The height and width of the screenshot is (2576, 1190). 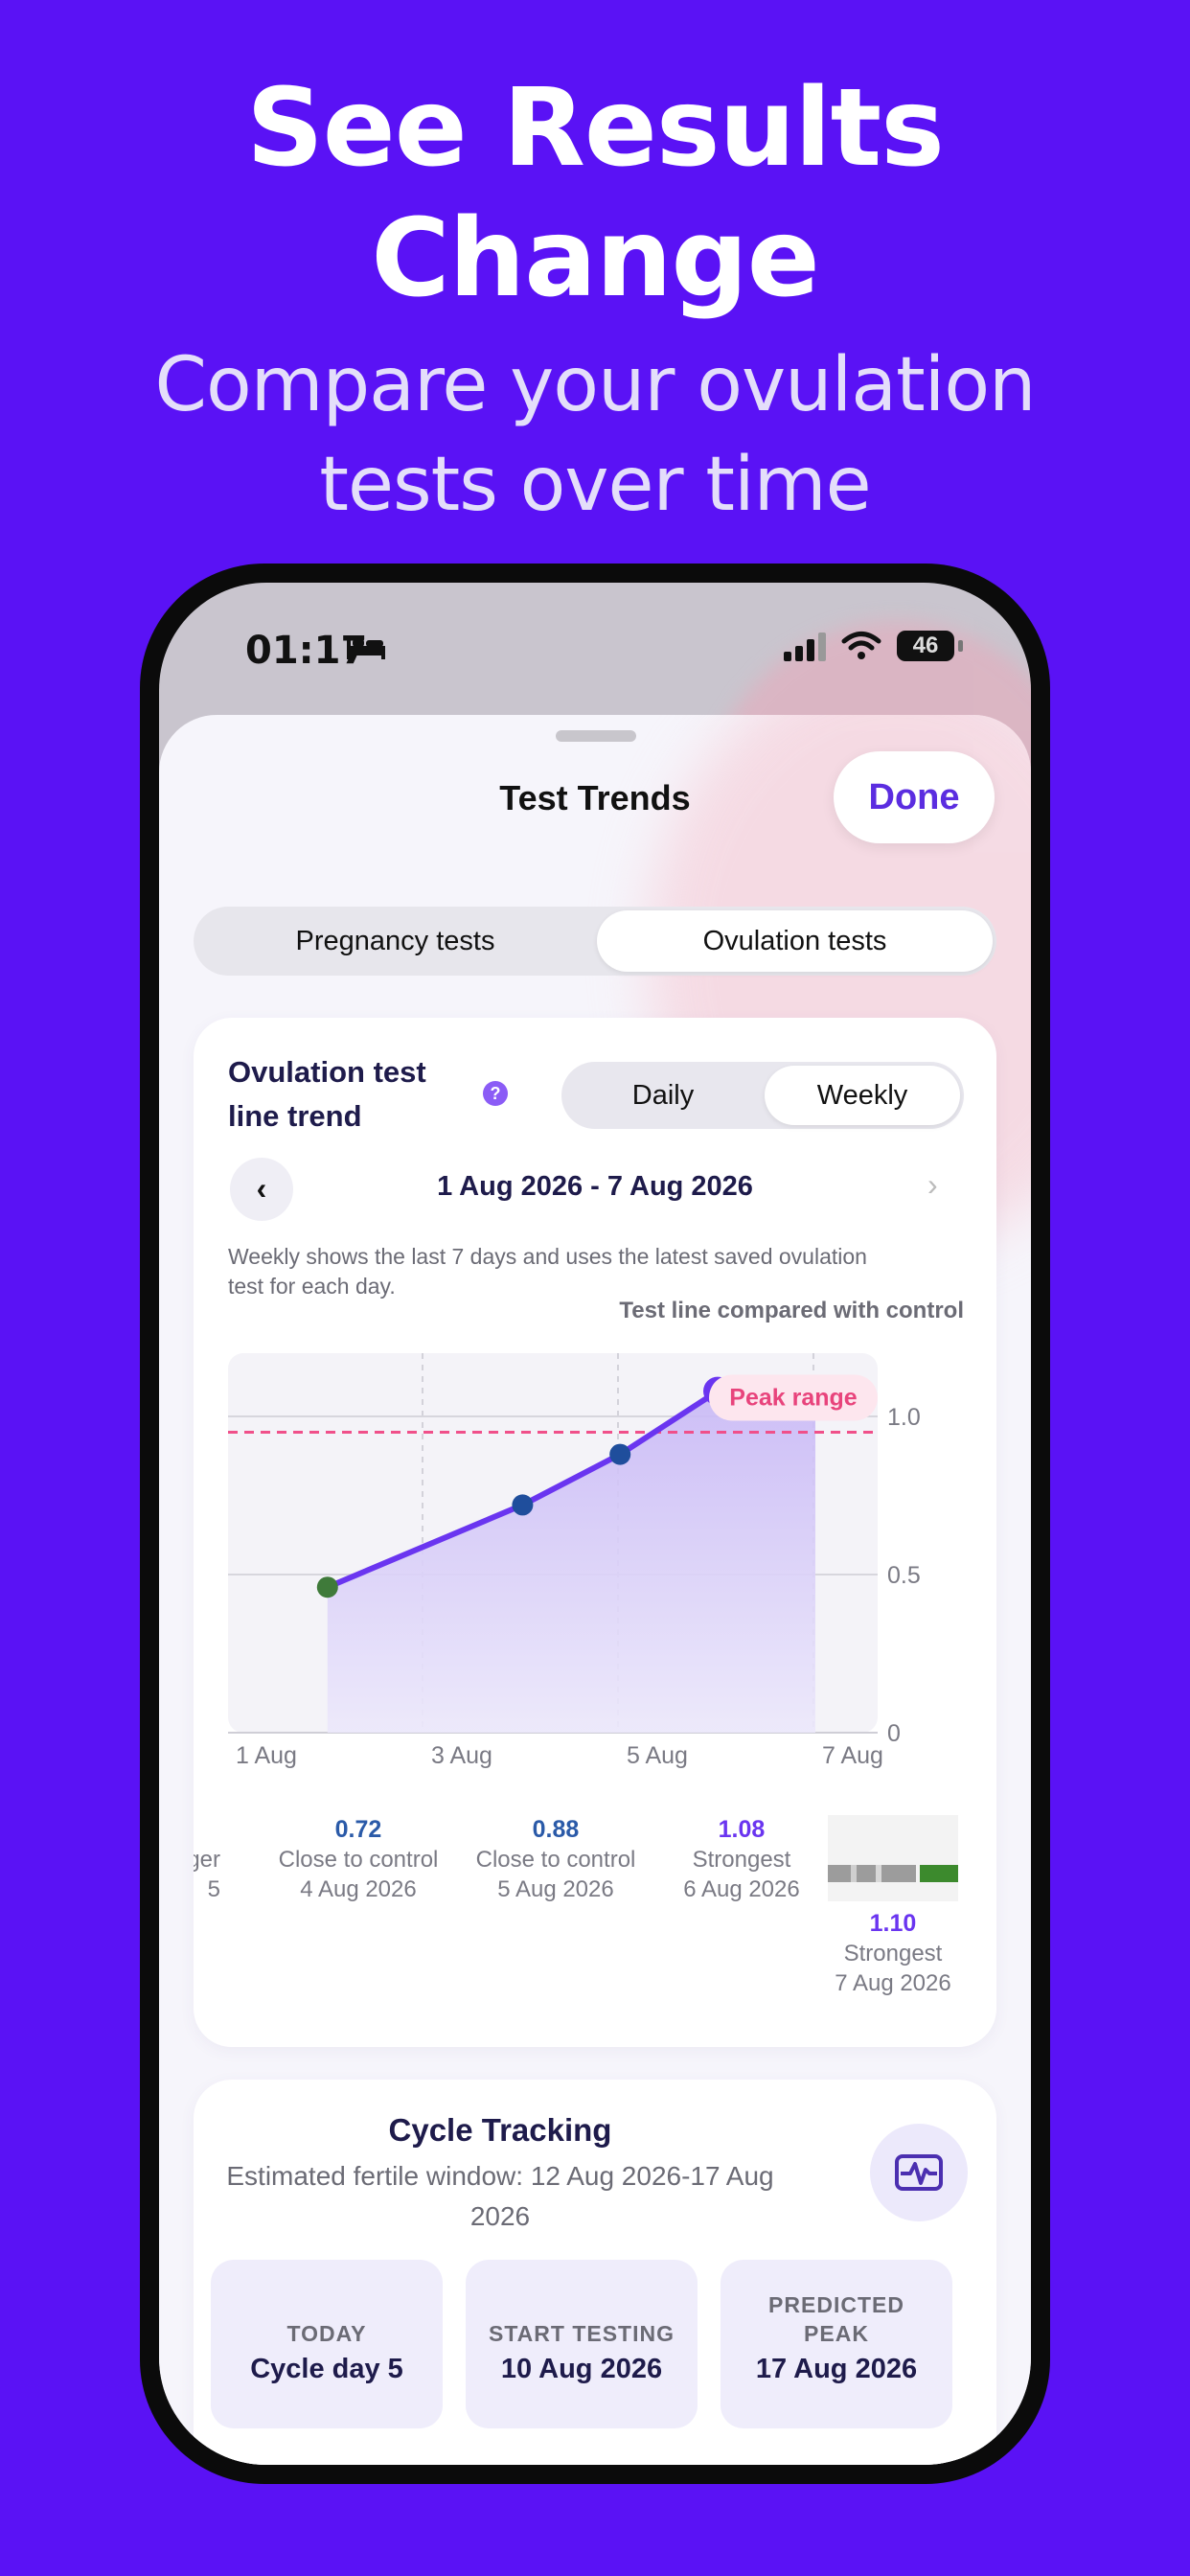 I want to click on y-tick-label: 1.0, so click(x=904, y=1417).